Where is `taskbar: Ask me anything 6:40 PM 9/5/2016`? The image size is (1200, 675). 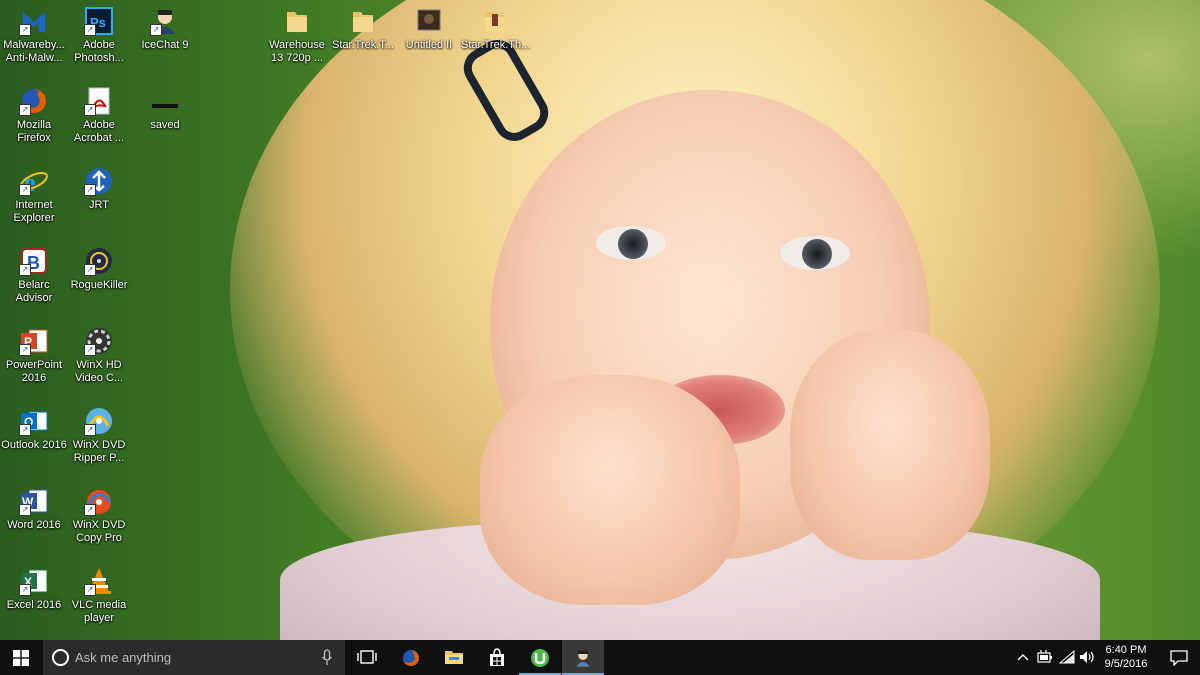
taskbar: Ask me anything 6:40 PM 9/5/2016 is located at coordinates (600, 657).